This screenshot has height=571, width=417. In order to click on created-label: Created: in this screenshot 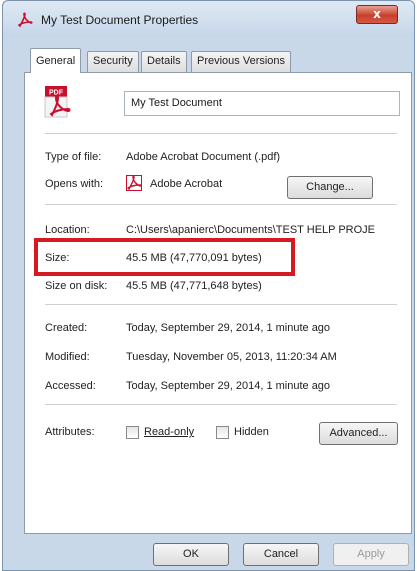, I will do `click(66, 328)`.